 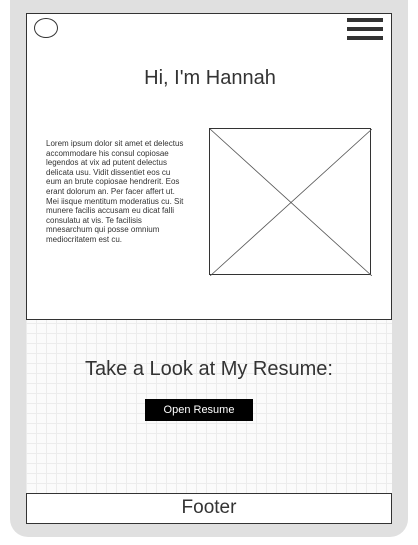 I want to click on hero-title: Hi, I'm Hannah, so click(x=210, y=78).